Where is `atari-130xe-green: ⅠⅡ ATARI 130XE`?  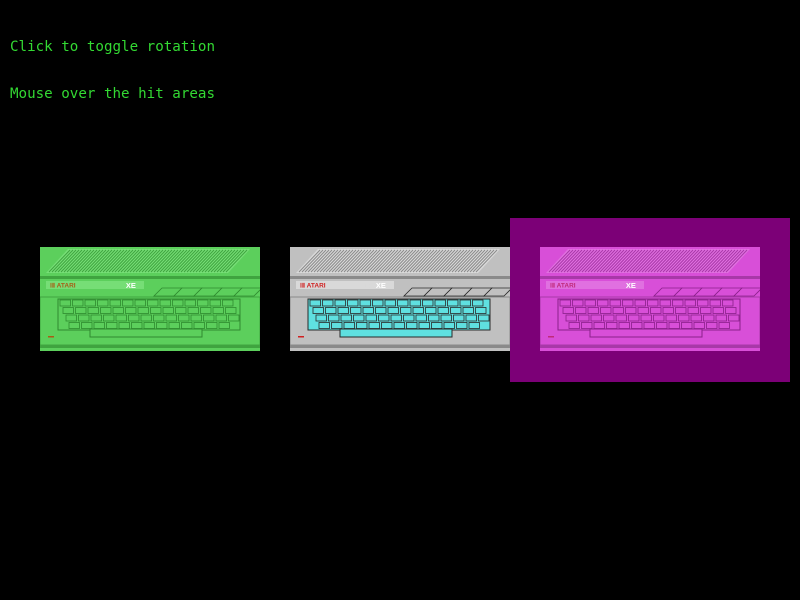 atari-130xe-green: ⅠⅡ ATARI 130XE is located at coordinates (150, 300).